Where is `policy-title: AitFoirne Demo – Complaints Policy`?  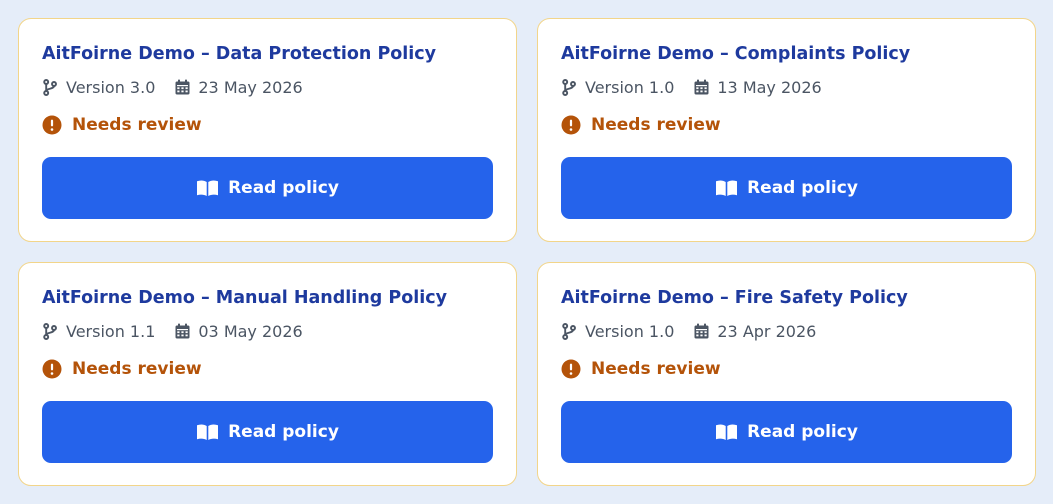 policy-title: AitFoirne Demo – Complaints Policy is located at coordinates (736, 54).